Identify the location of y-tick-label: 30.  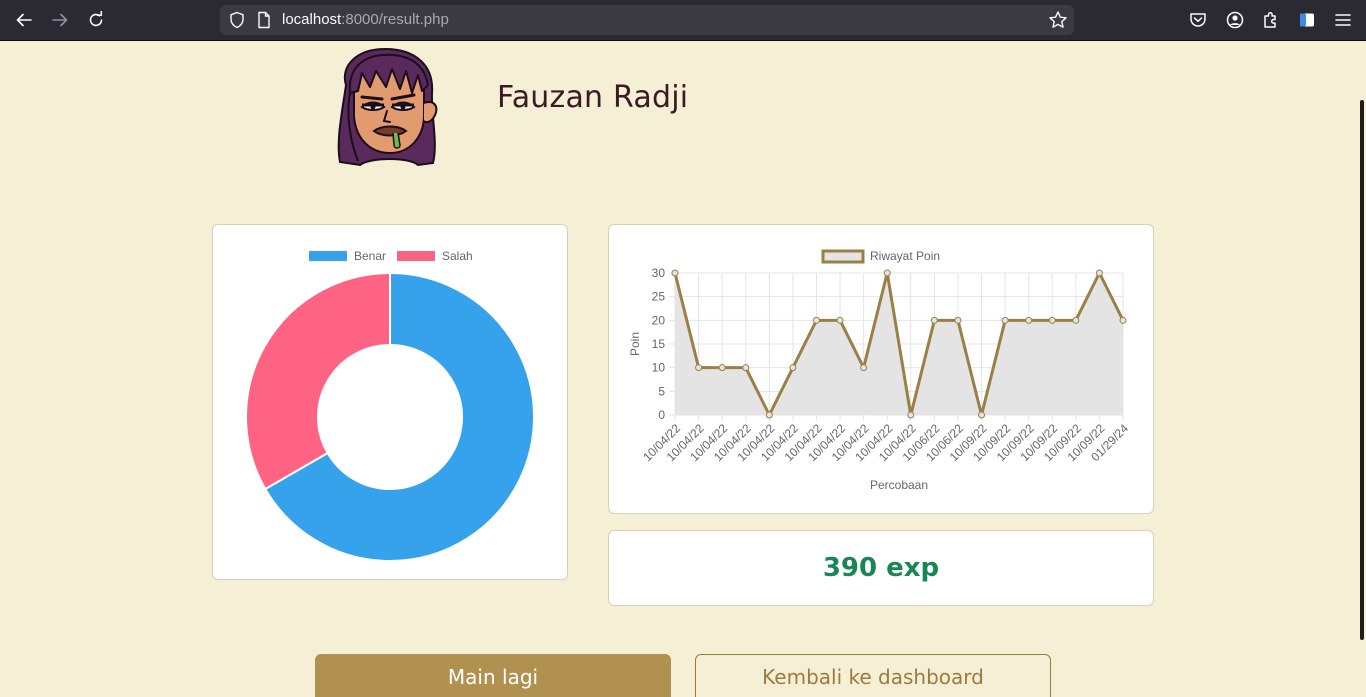
(659, 273).